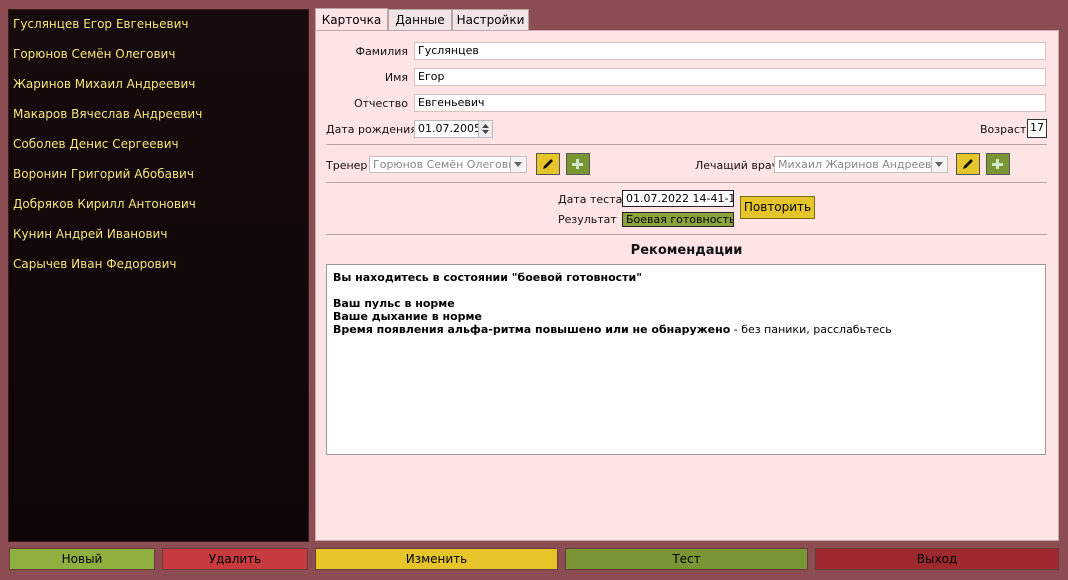 This screenshot has width=1068, height=580. What do you see at coordinates (103, 174) in the screenshot?
I see `list-item: Воронин Григорий Абобавич` at bounding box center [103, 174].